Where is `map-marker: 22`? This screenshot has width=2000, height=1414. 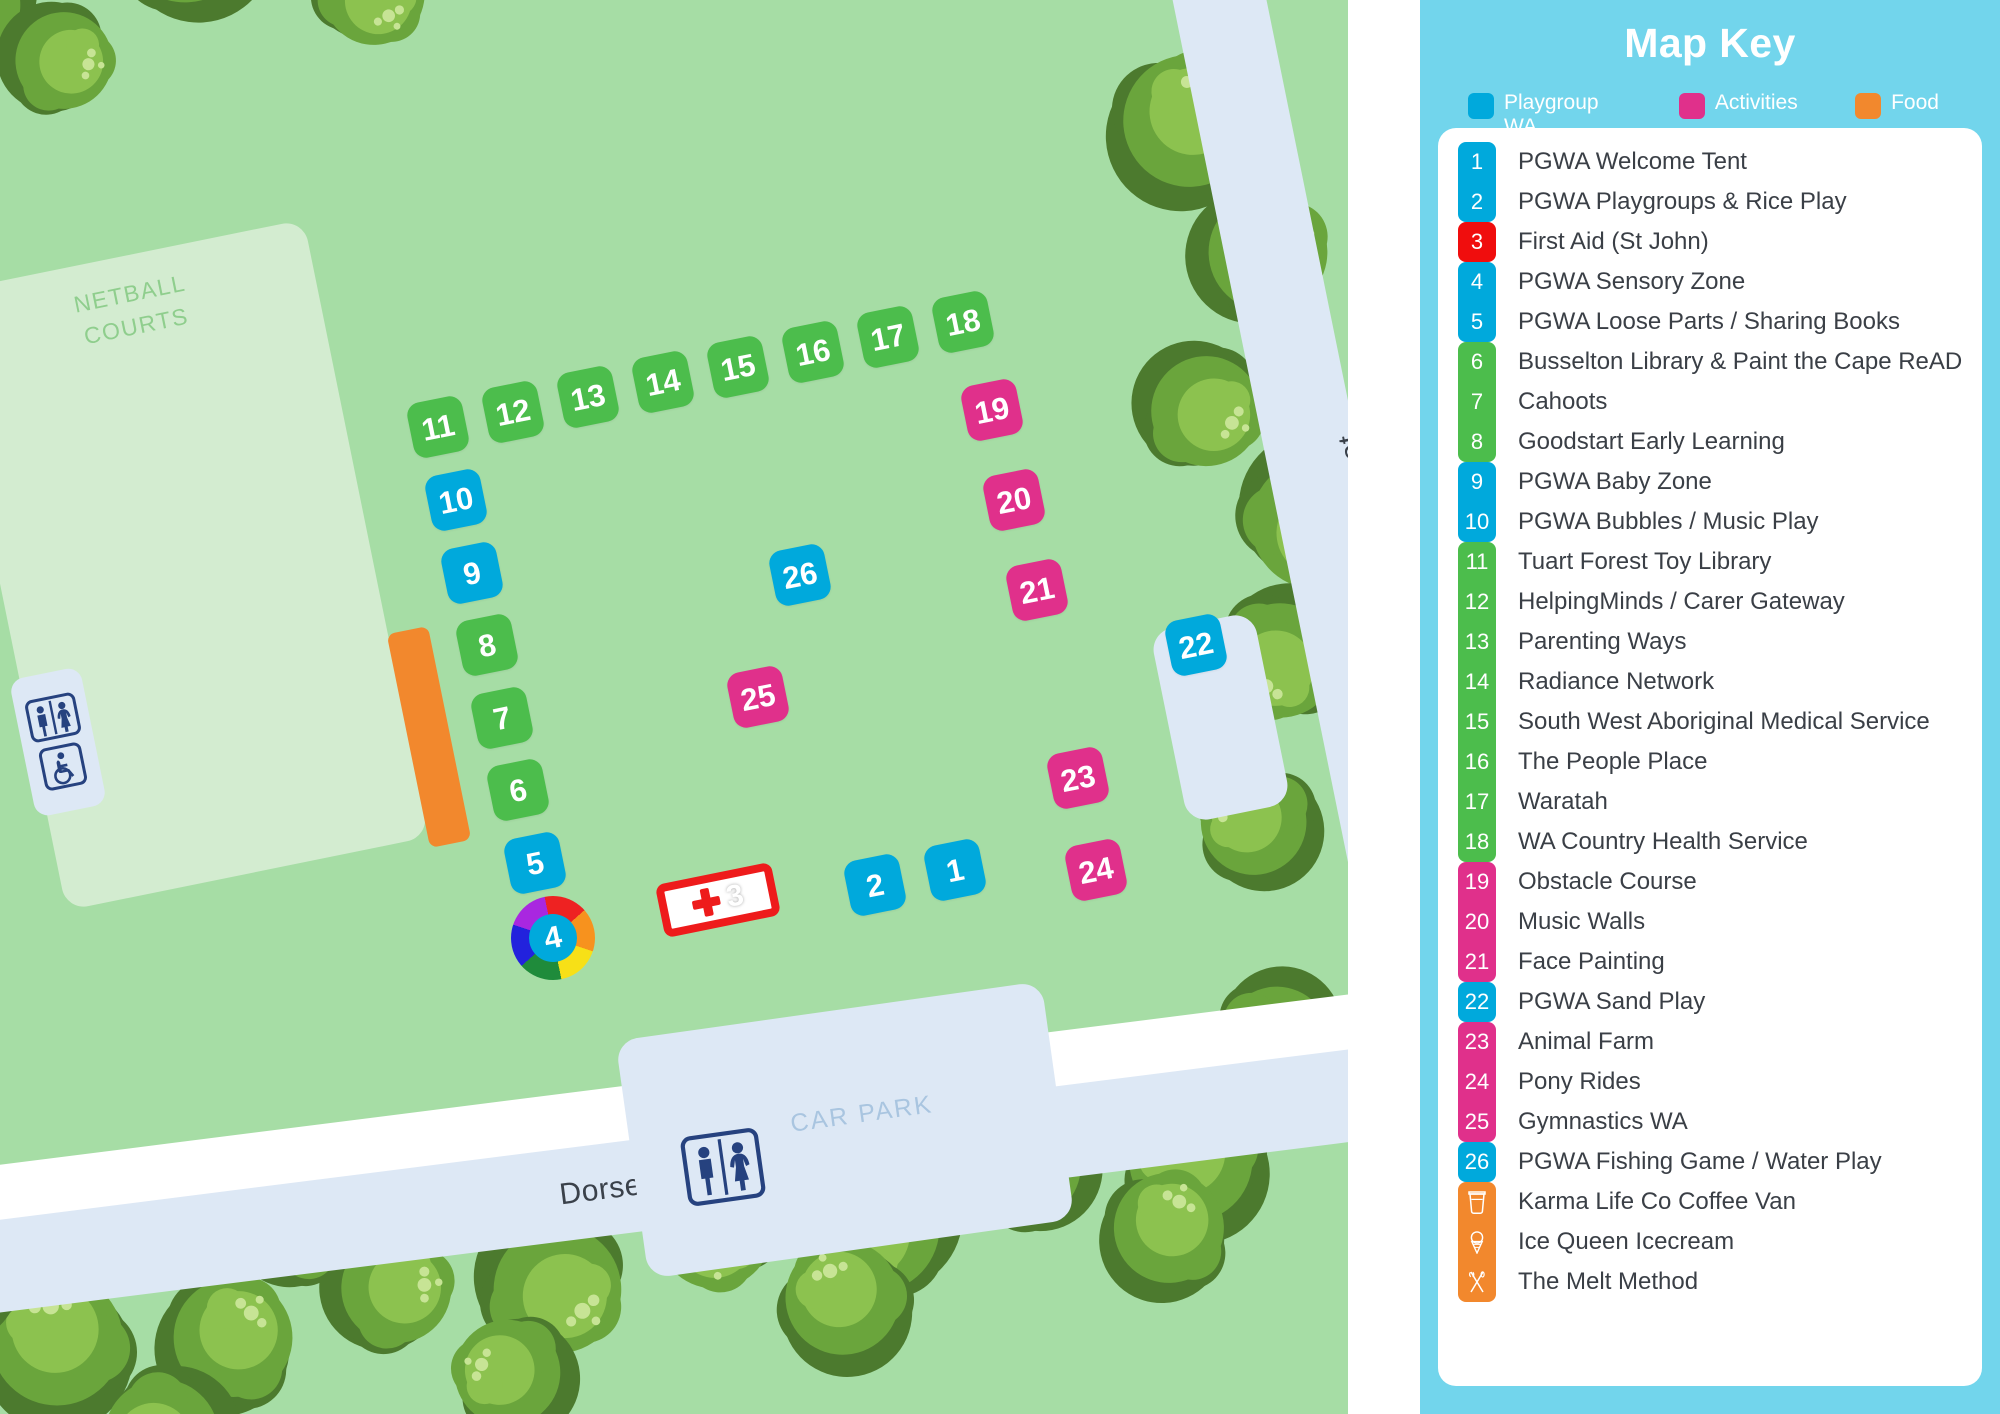
map-marker: 22 is located at coordinates (1196, 645).